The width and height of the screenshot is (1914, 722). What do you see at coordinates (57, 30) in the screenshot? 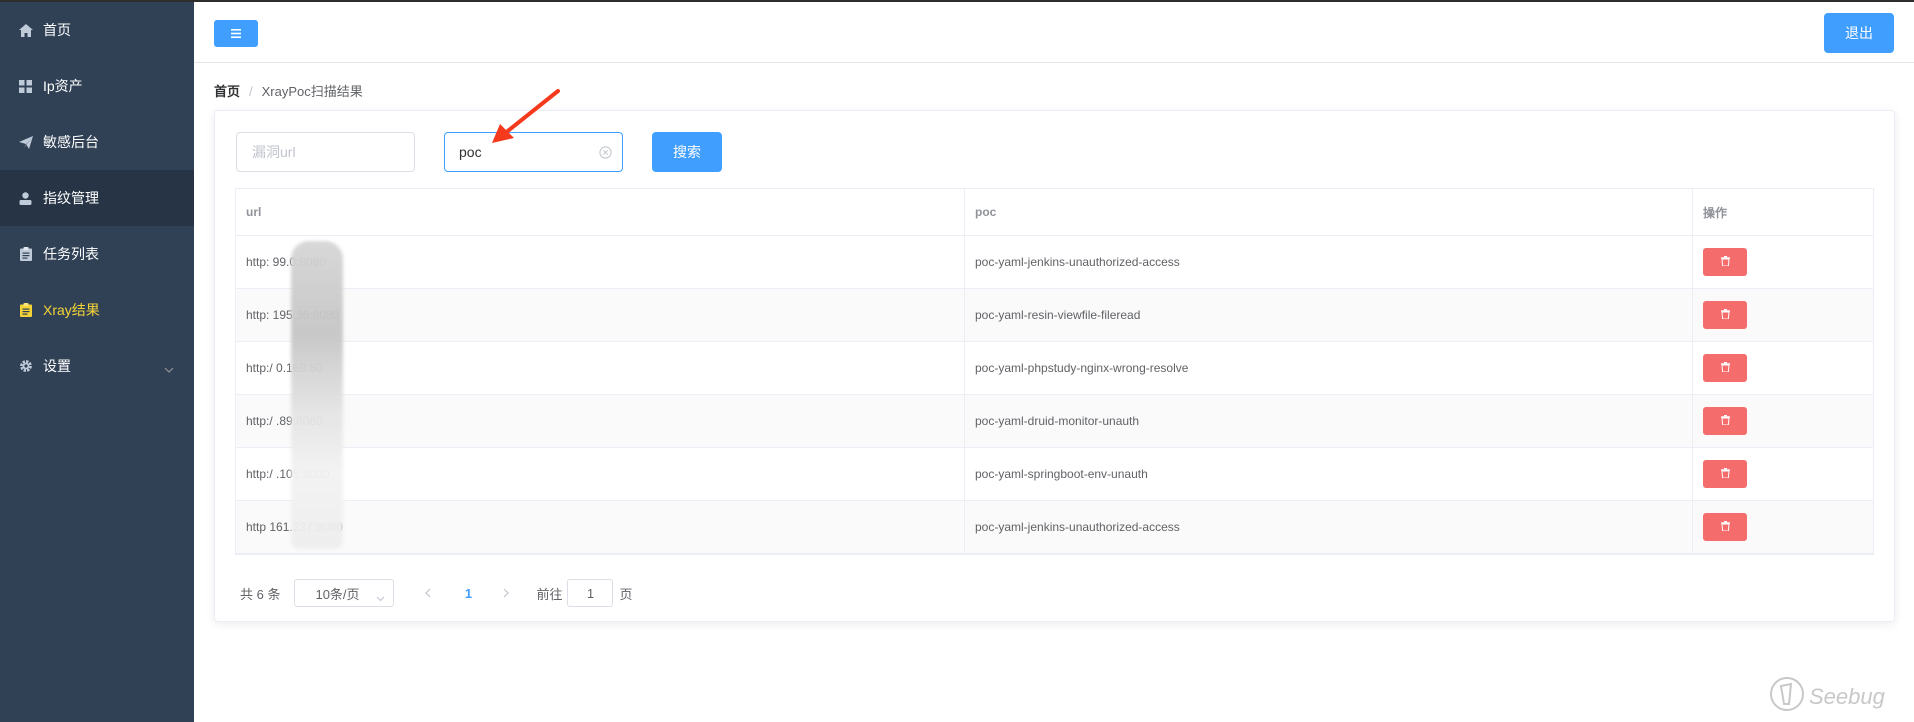
I see `sidebar-item-label: 首页` at bounding box center [57, 30].